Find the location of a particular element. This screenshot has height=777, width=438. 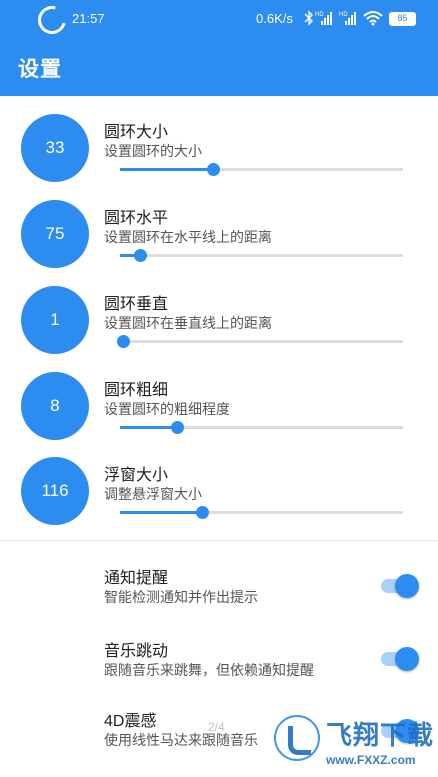

value-badge: 116 is located at coordinates (55, 491).